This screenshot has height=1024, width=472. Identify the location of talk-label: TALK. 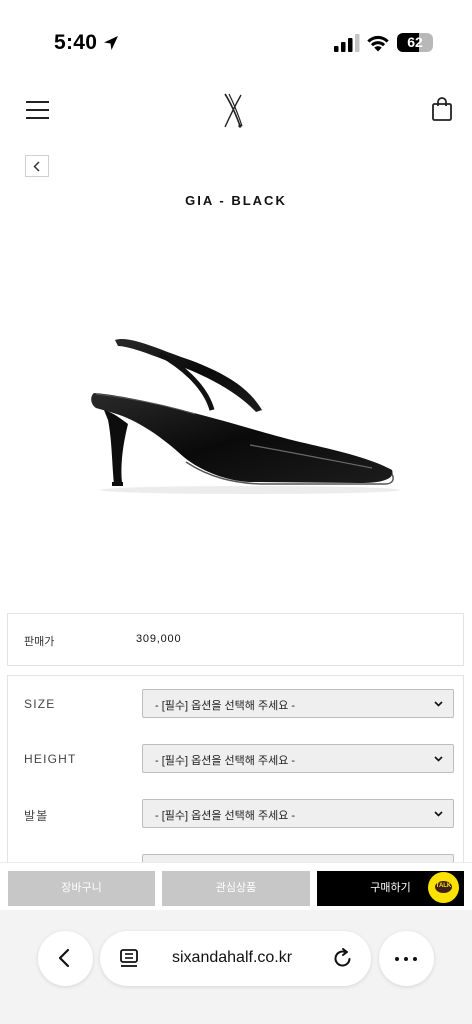
(443, 886).